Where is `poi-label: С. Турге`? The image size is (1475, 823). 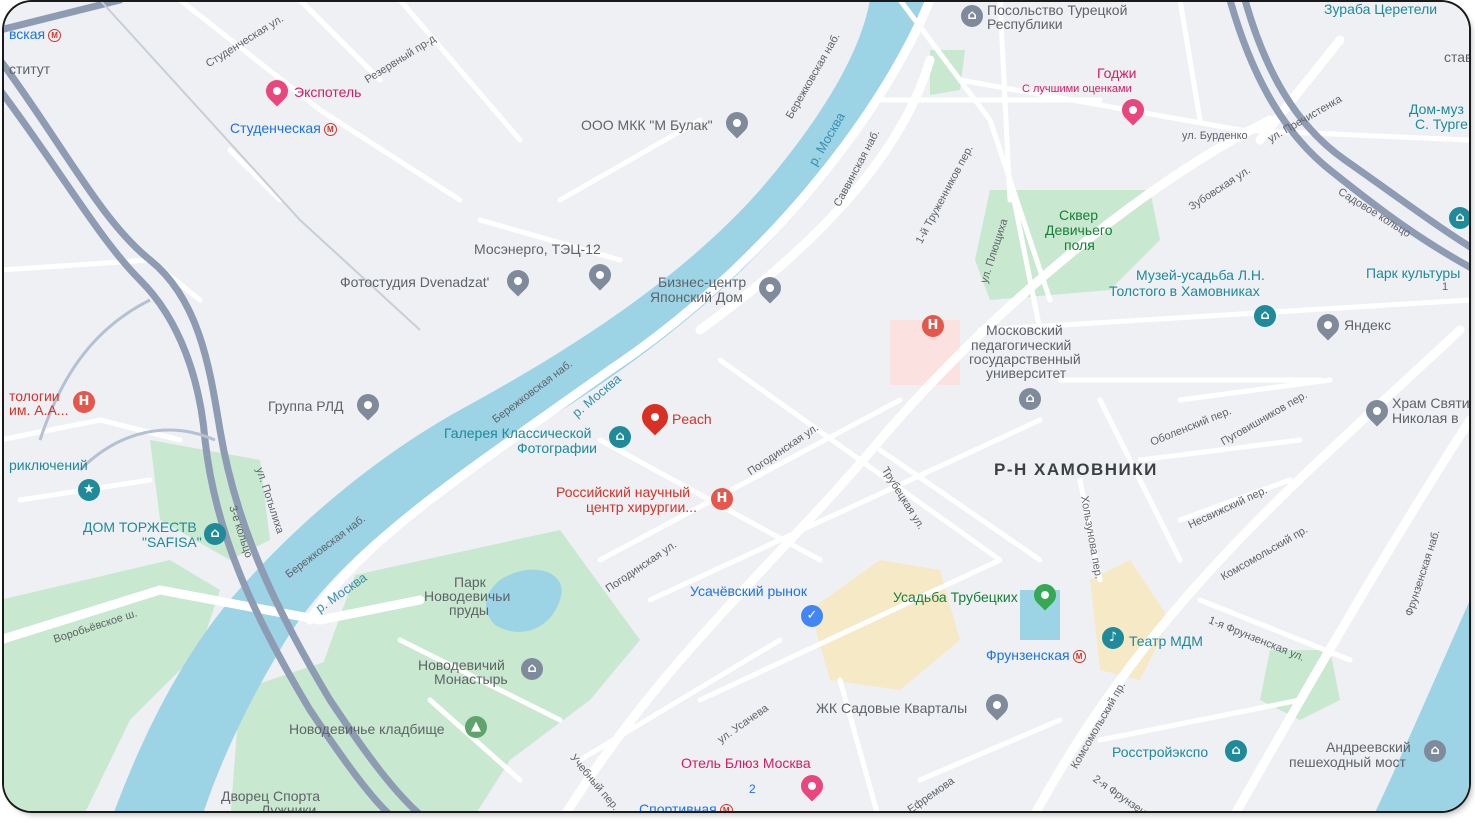 poi-label: С. Турге is located at coordinates (1441, 124).